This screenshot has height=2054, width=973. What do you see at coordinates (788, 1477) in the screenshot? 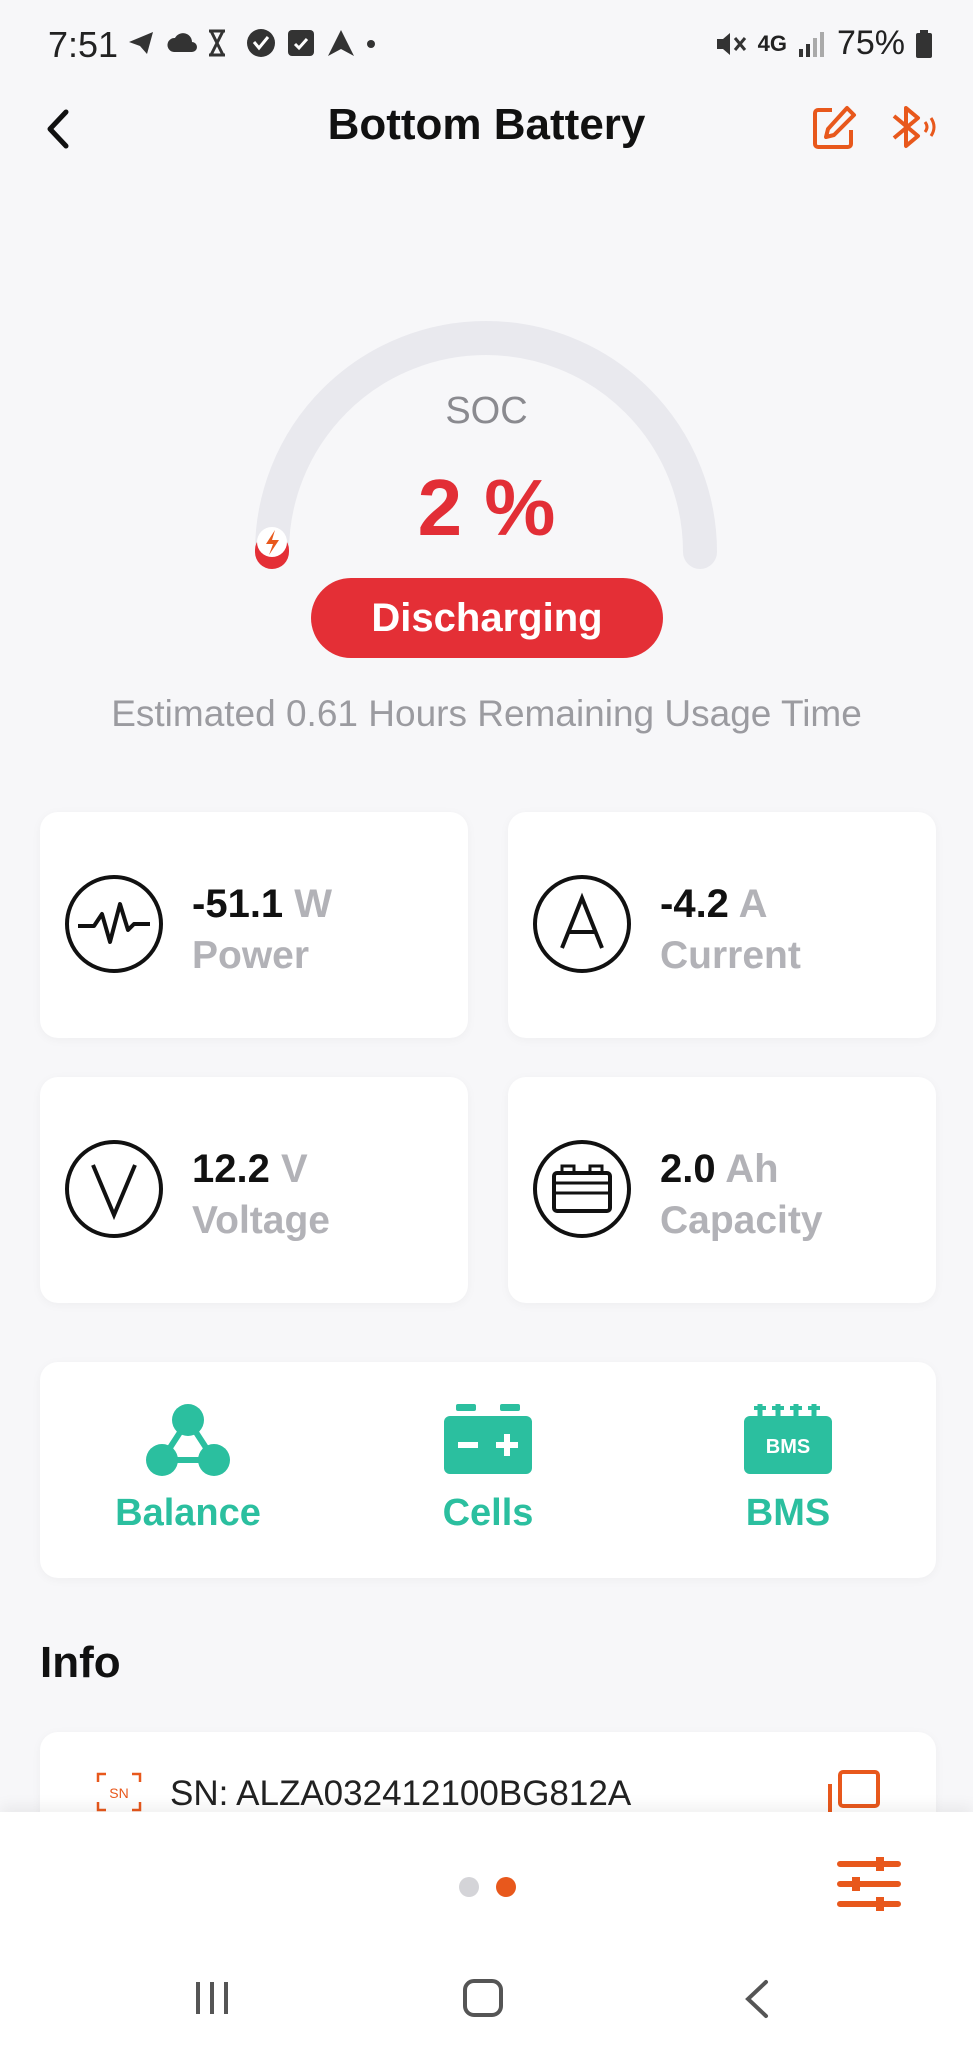
I see `bms-button: BMS BMS` at bounding box center [788, 1477].